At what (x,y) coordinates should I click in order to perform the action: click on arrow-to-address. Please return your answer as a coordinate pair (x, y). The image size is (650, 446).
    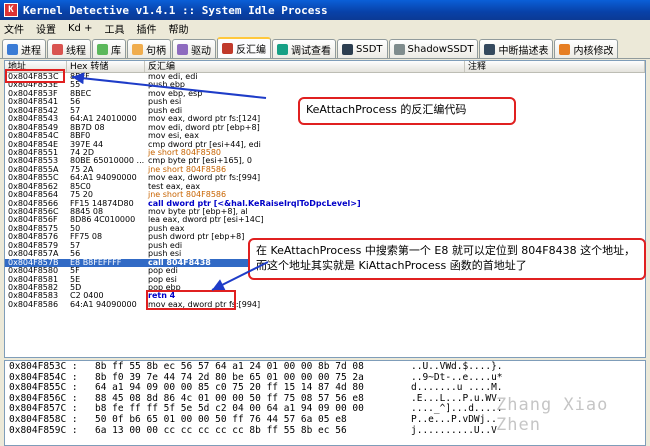
    Looking at the image, I should click on (169, 85).